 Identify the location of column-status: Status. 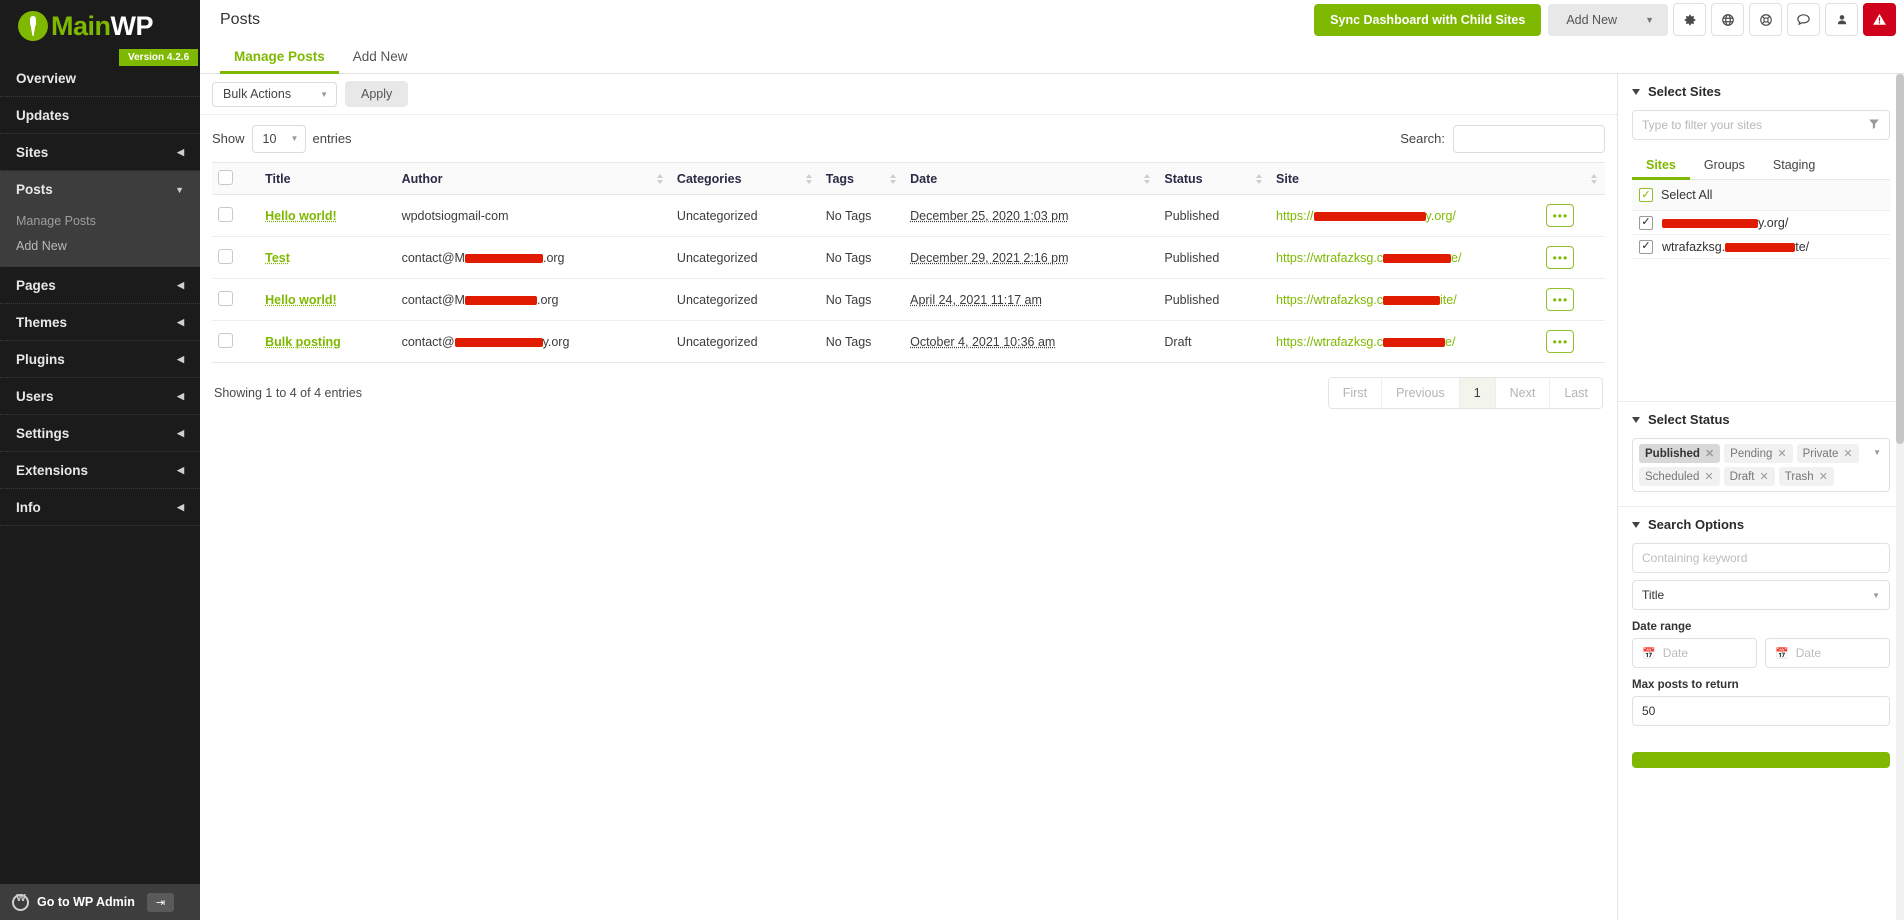
(1214, 178).